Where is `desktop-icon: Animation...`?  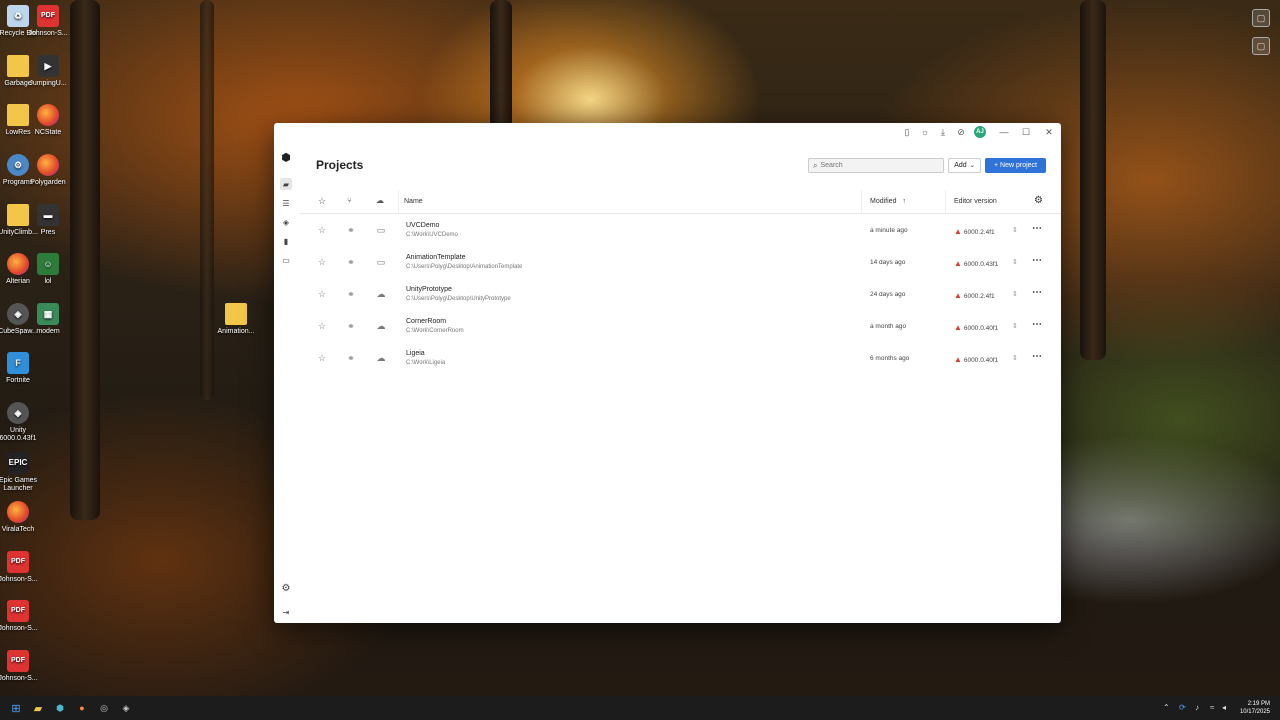
desktop-icon: Animation... is located at coordinates (236, 319).